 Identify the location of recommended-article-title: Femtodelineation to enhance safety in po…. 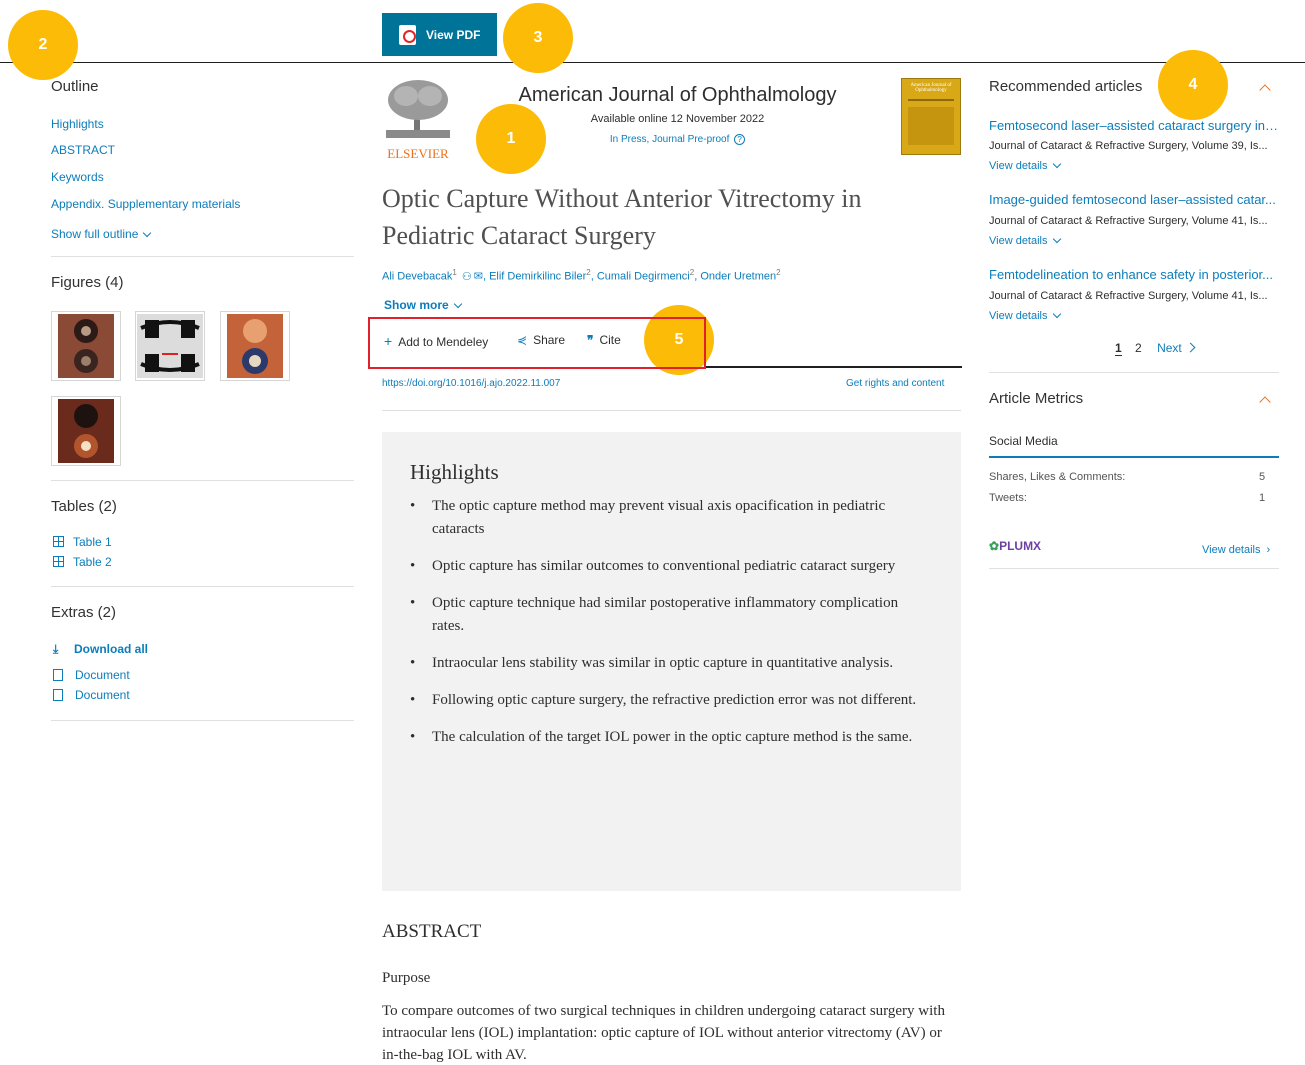
(1134, 274).